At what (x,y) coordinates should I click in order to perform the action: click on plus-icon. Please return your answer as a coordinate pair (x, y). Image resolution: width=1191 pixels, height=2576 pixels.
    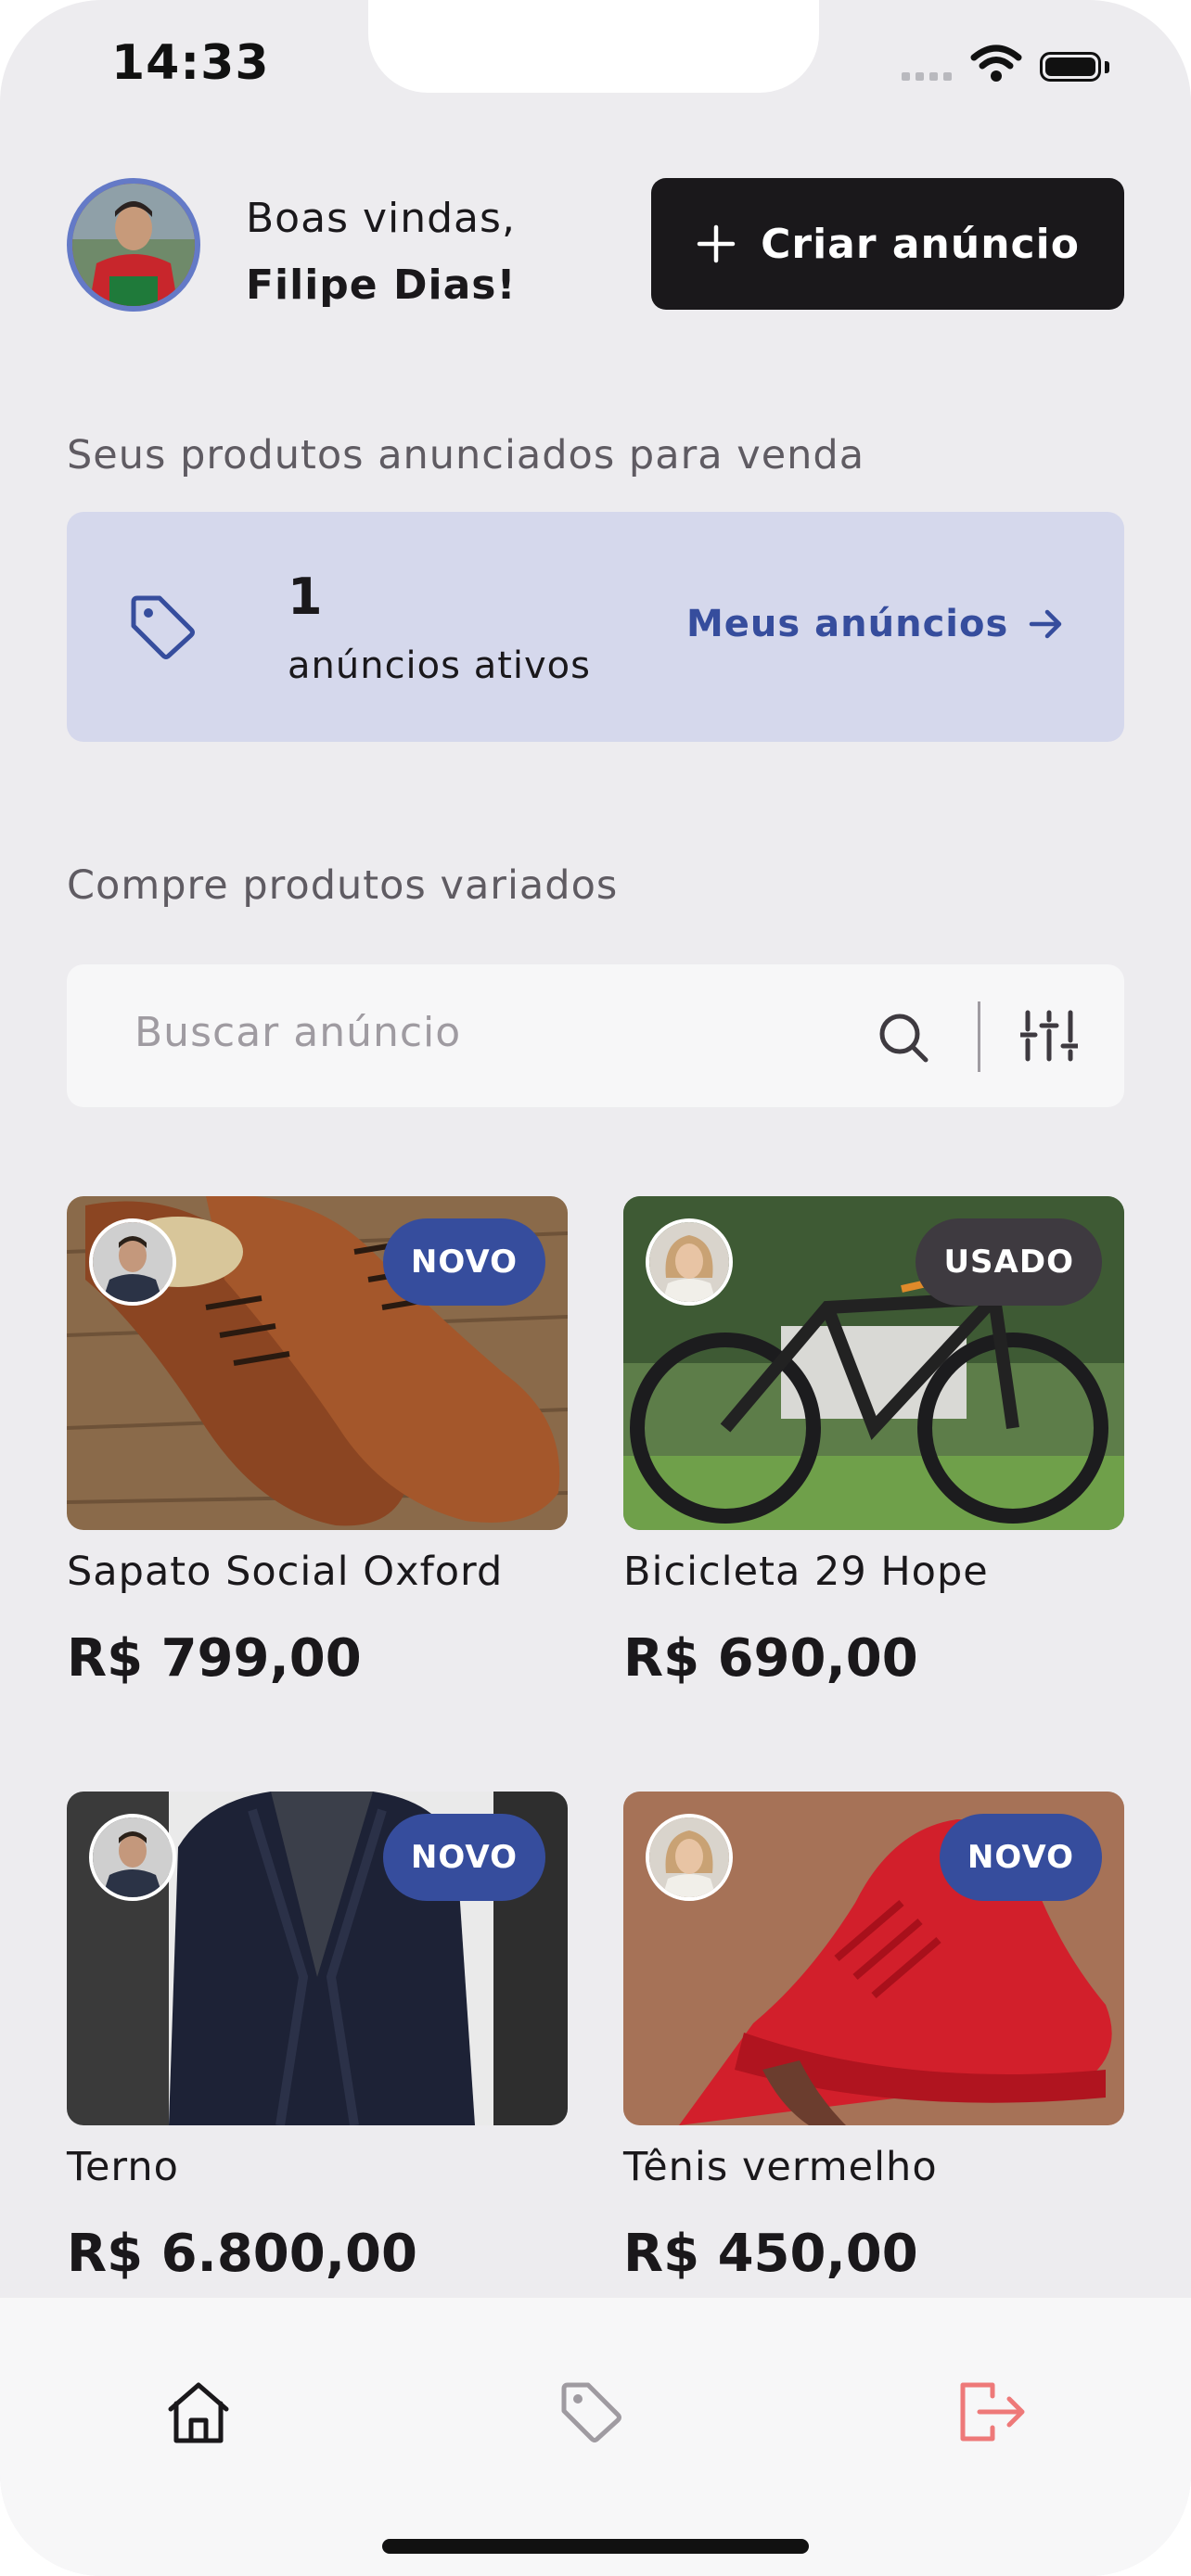
    Looking at the image, I should click on (716, 244).